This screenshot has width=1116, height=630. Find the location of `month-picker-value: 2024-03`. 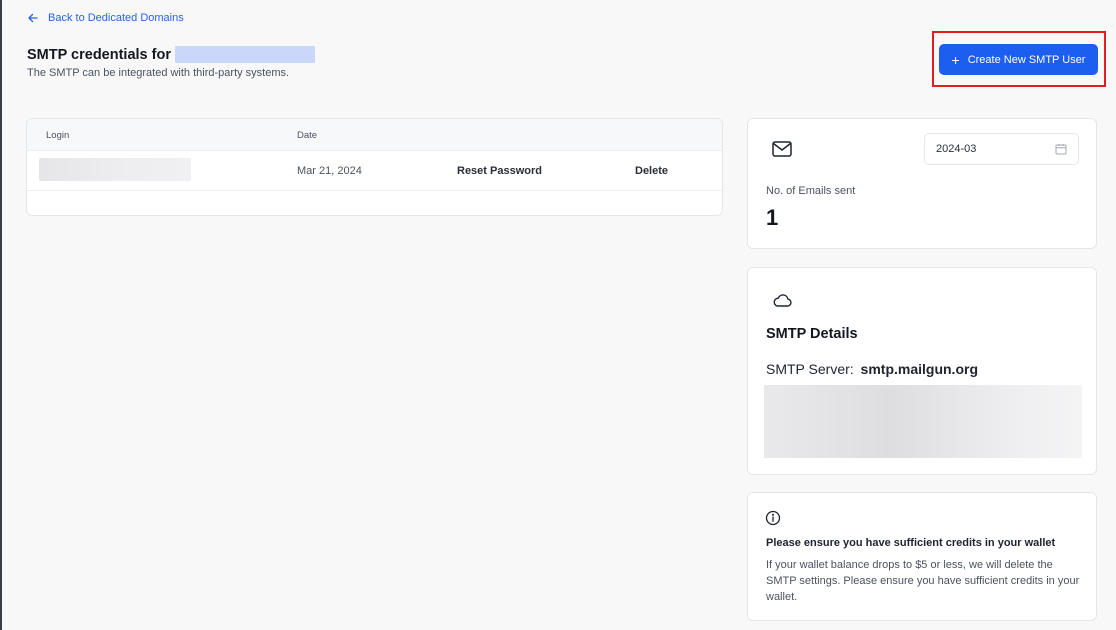

month-picker-value: 2024-03 is located at coordinates (956, 149).